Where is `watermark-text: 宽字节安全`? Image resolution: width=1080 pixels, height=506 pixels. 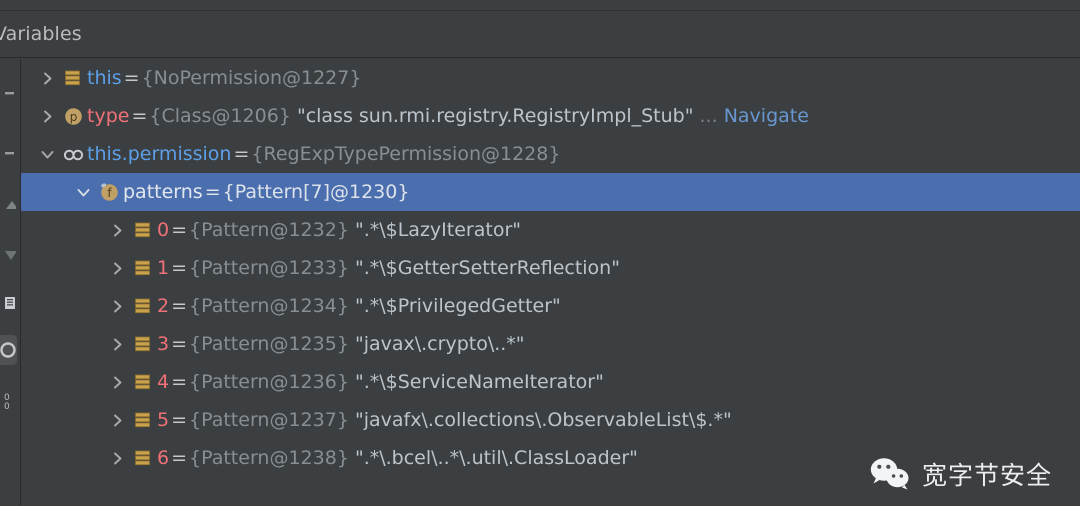 watermark-text: 宽字节安全 is located at coordinates (986, 475).